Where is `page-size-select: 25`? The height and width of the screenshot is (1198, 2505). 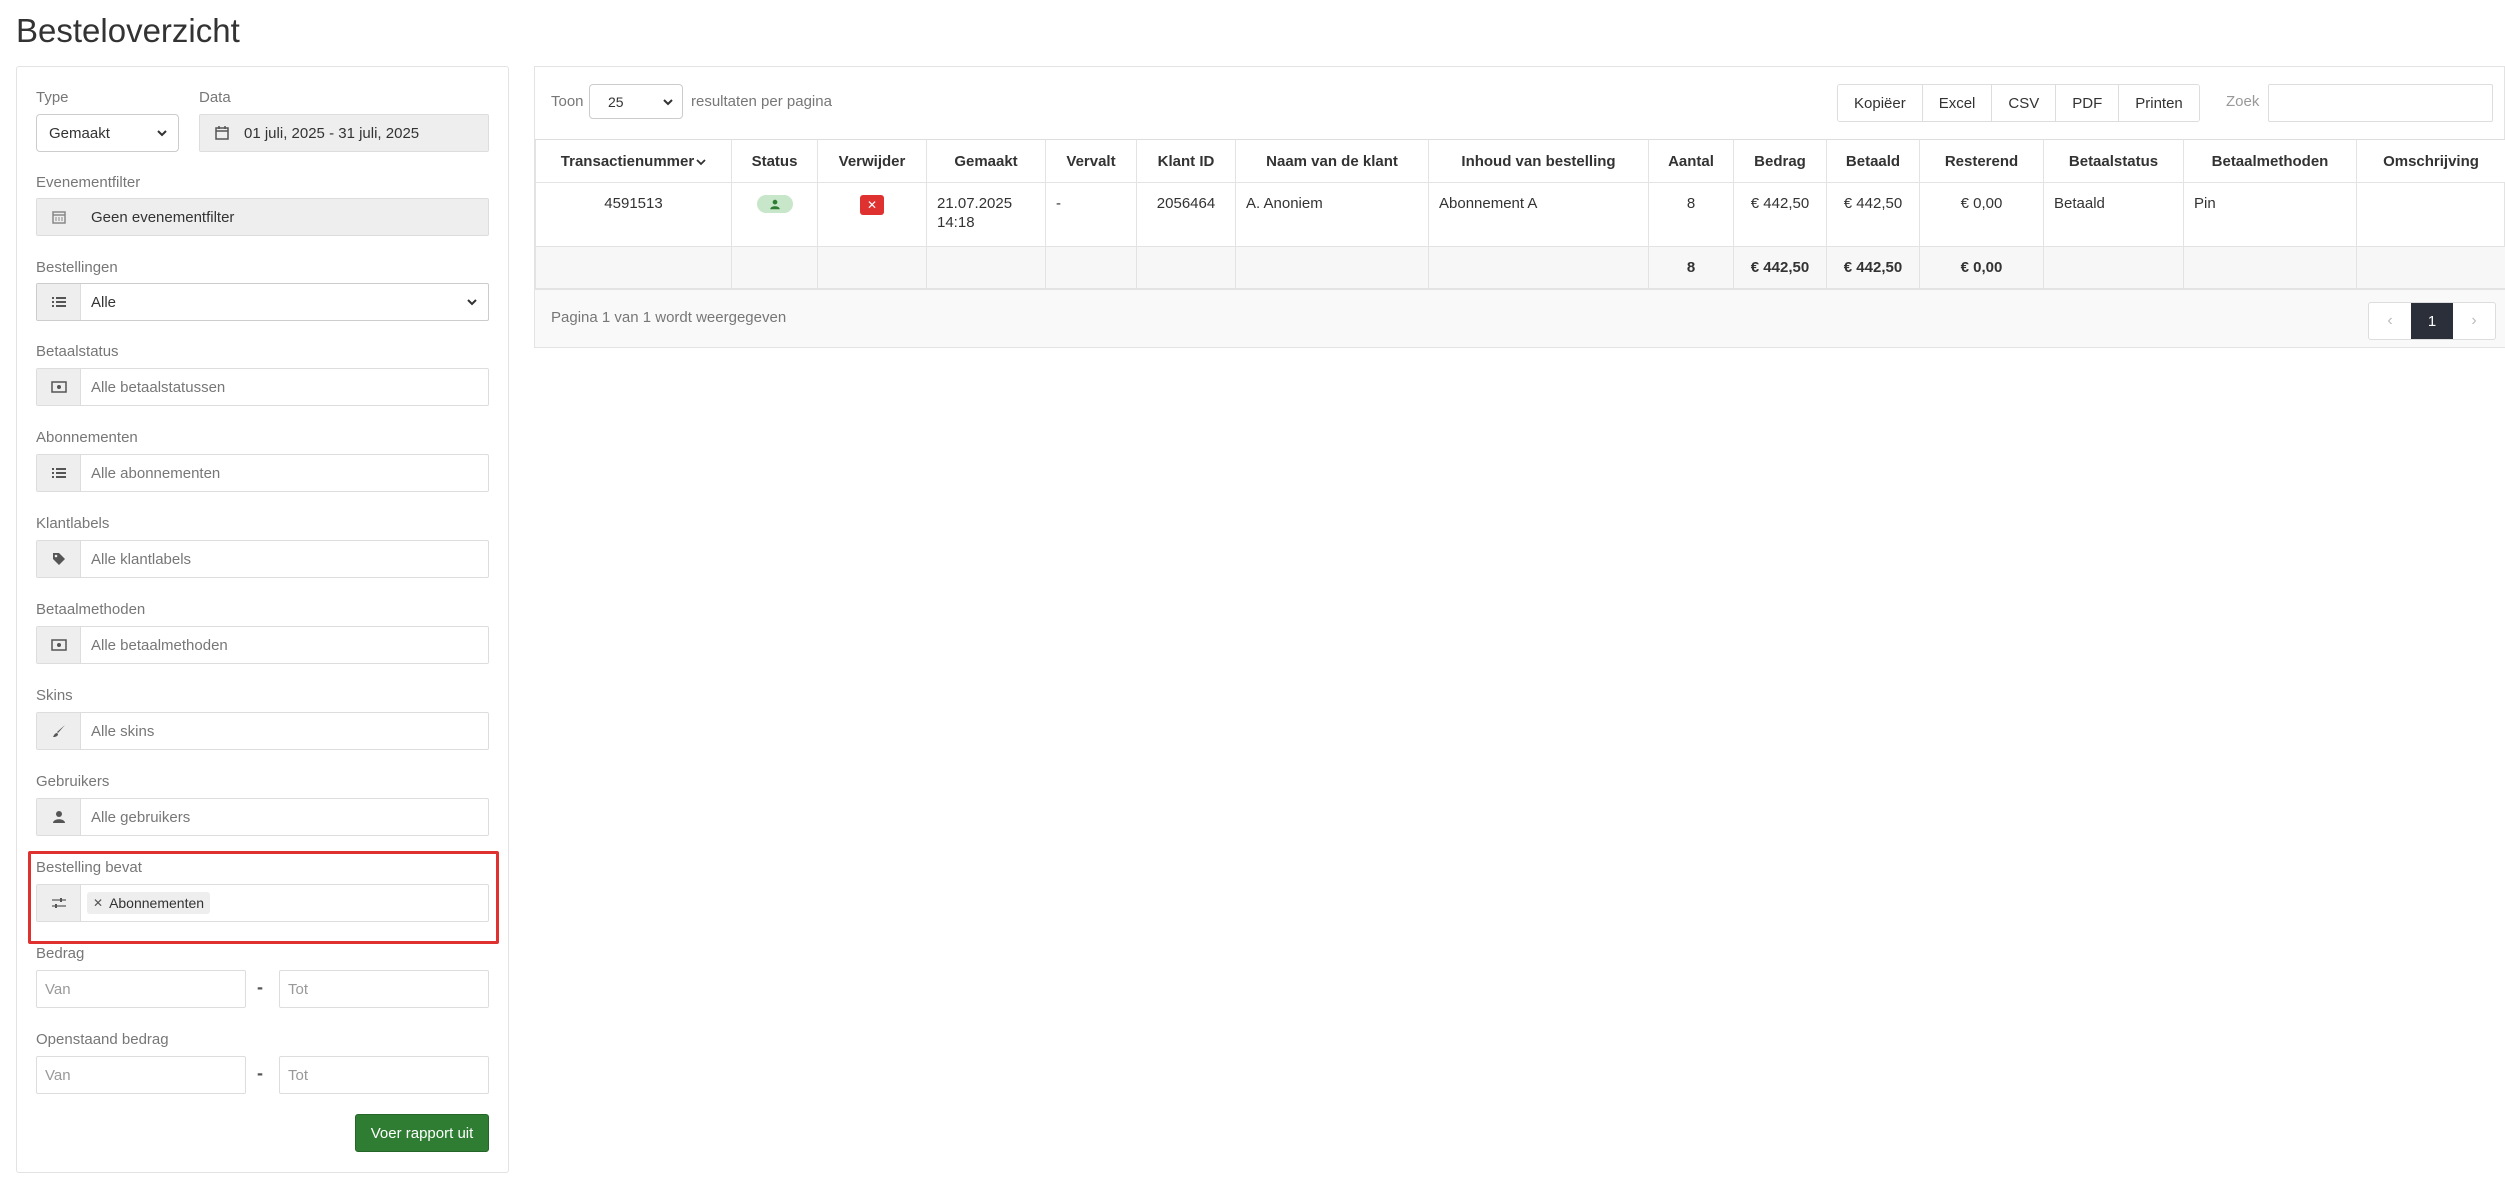 page-size-select: 25 is located at coordinates (636, 101).